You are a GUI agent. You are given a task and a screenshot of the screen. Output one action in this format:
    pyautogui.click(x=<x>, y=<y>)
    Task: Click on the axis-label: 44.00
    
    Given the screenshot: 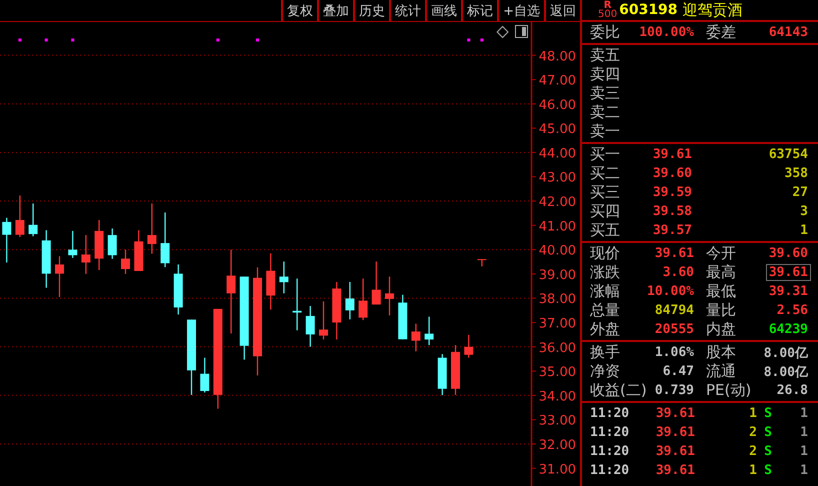 What is the action you would take?
    pyautogui.click(x=557, y=154)
    